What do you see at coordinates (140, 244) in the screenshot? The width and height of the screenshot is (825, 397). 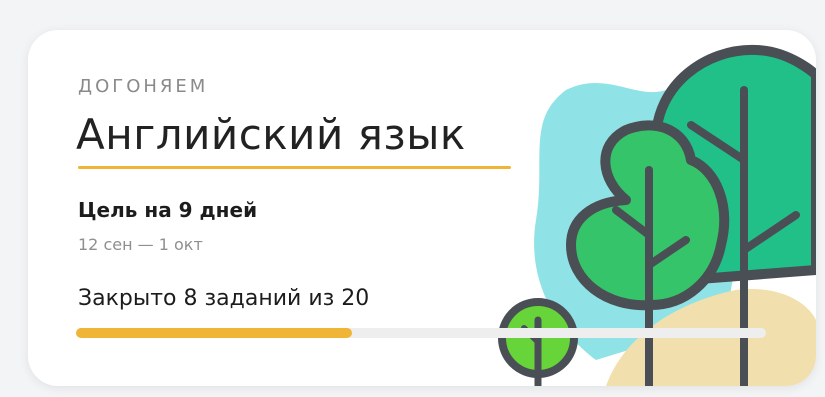 I see `goal-dates: 12 сен — 1 окт` at bounding box center [140, 244].